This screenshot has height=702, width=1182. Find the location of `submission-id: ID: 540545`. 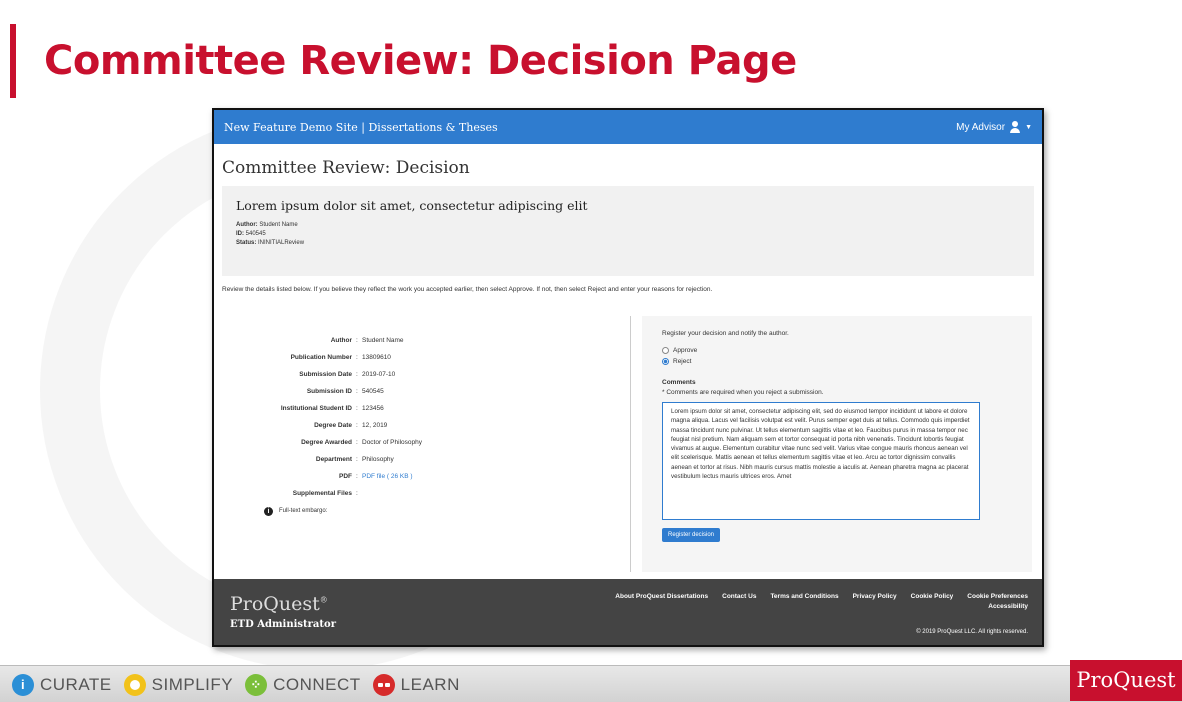

submission-id: ID: 540545 is located at coordinates (628, 234).